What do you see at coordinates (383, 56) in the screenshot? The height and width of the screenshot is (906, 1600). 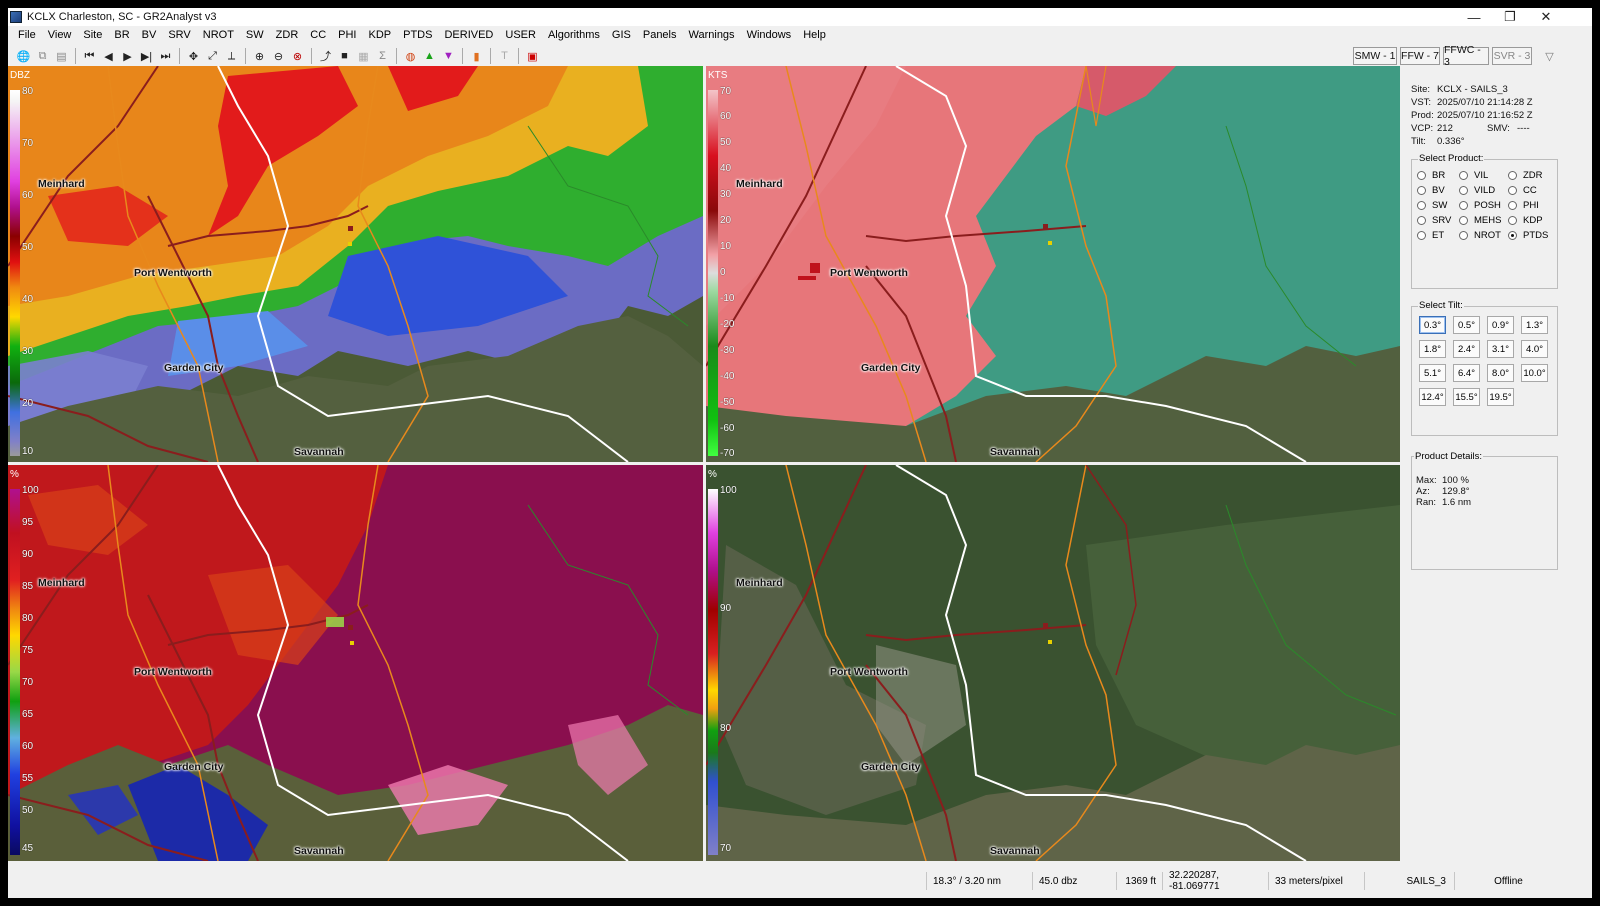 I see `sum-icon: Σ` at bounding box center [383, 56].